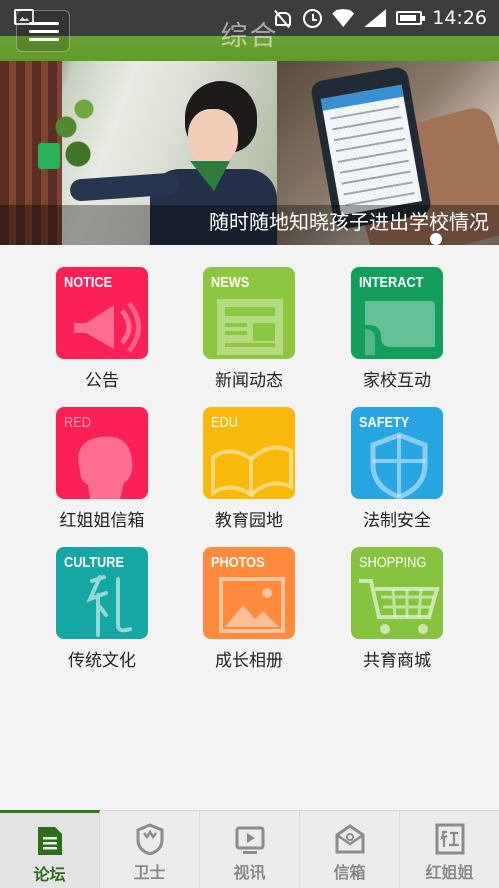 The image size is (499, 888). I want to click on tile-label: 新闻动态, so click(249, 381).